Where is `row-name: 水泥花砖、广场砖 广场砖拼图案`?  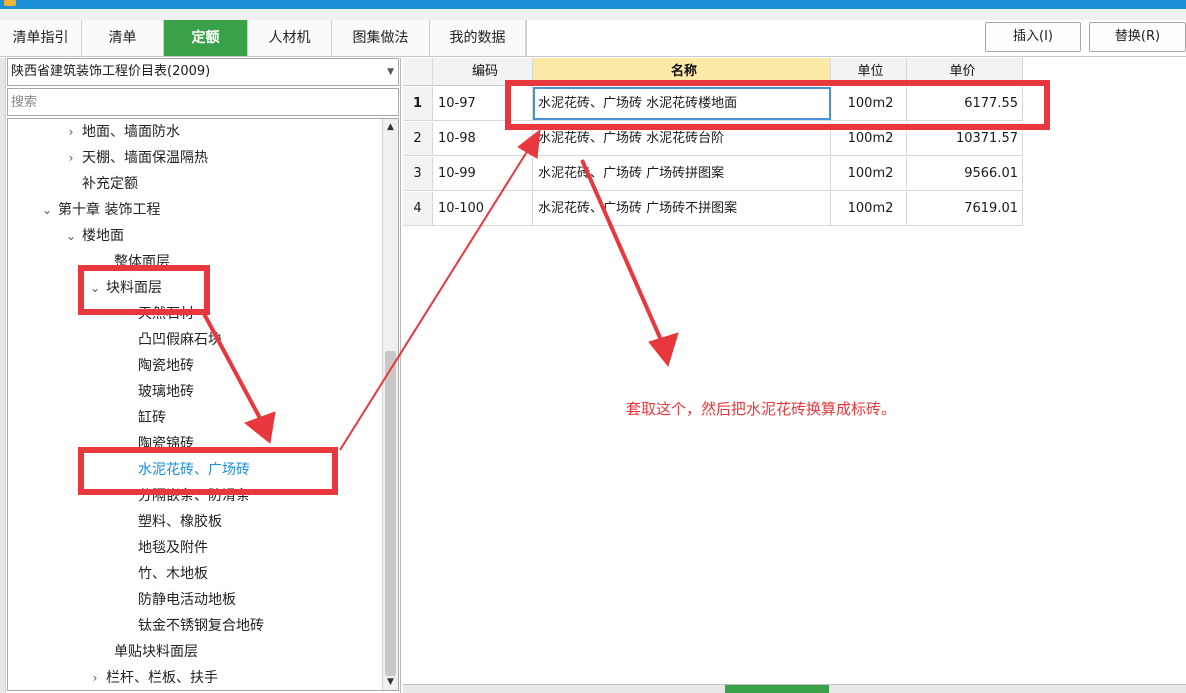 row-name: 水泥花砖、广场砖 广场砖拼图案 is located at coordinates (682, 173).